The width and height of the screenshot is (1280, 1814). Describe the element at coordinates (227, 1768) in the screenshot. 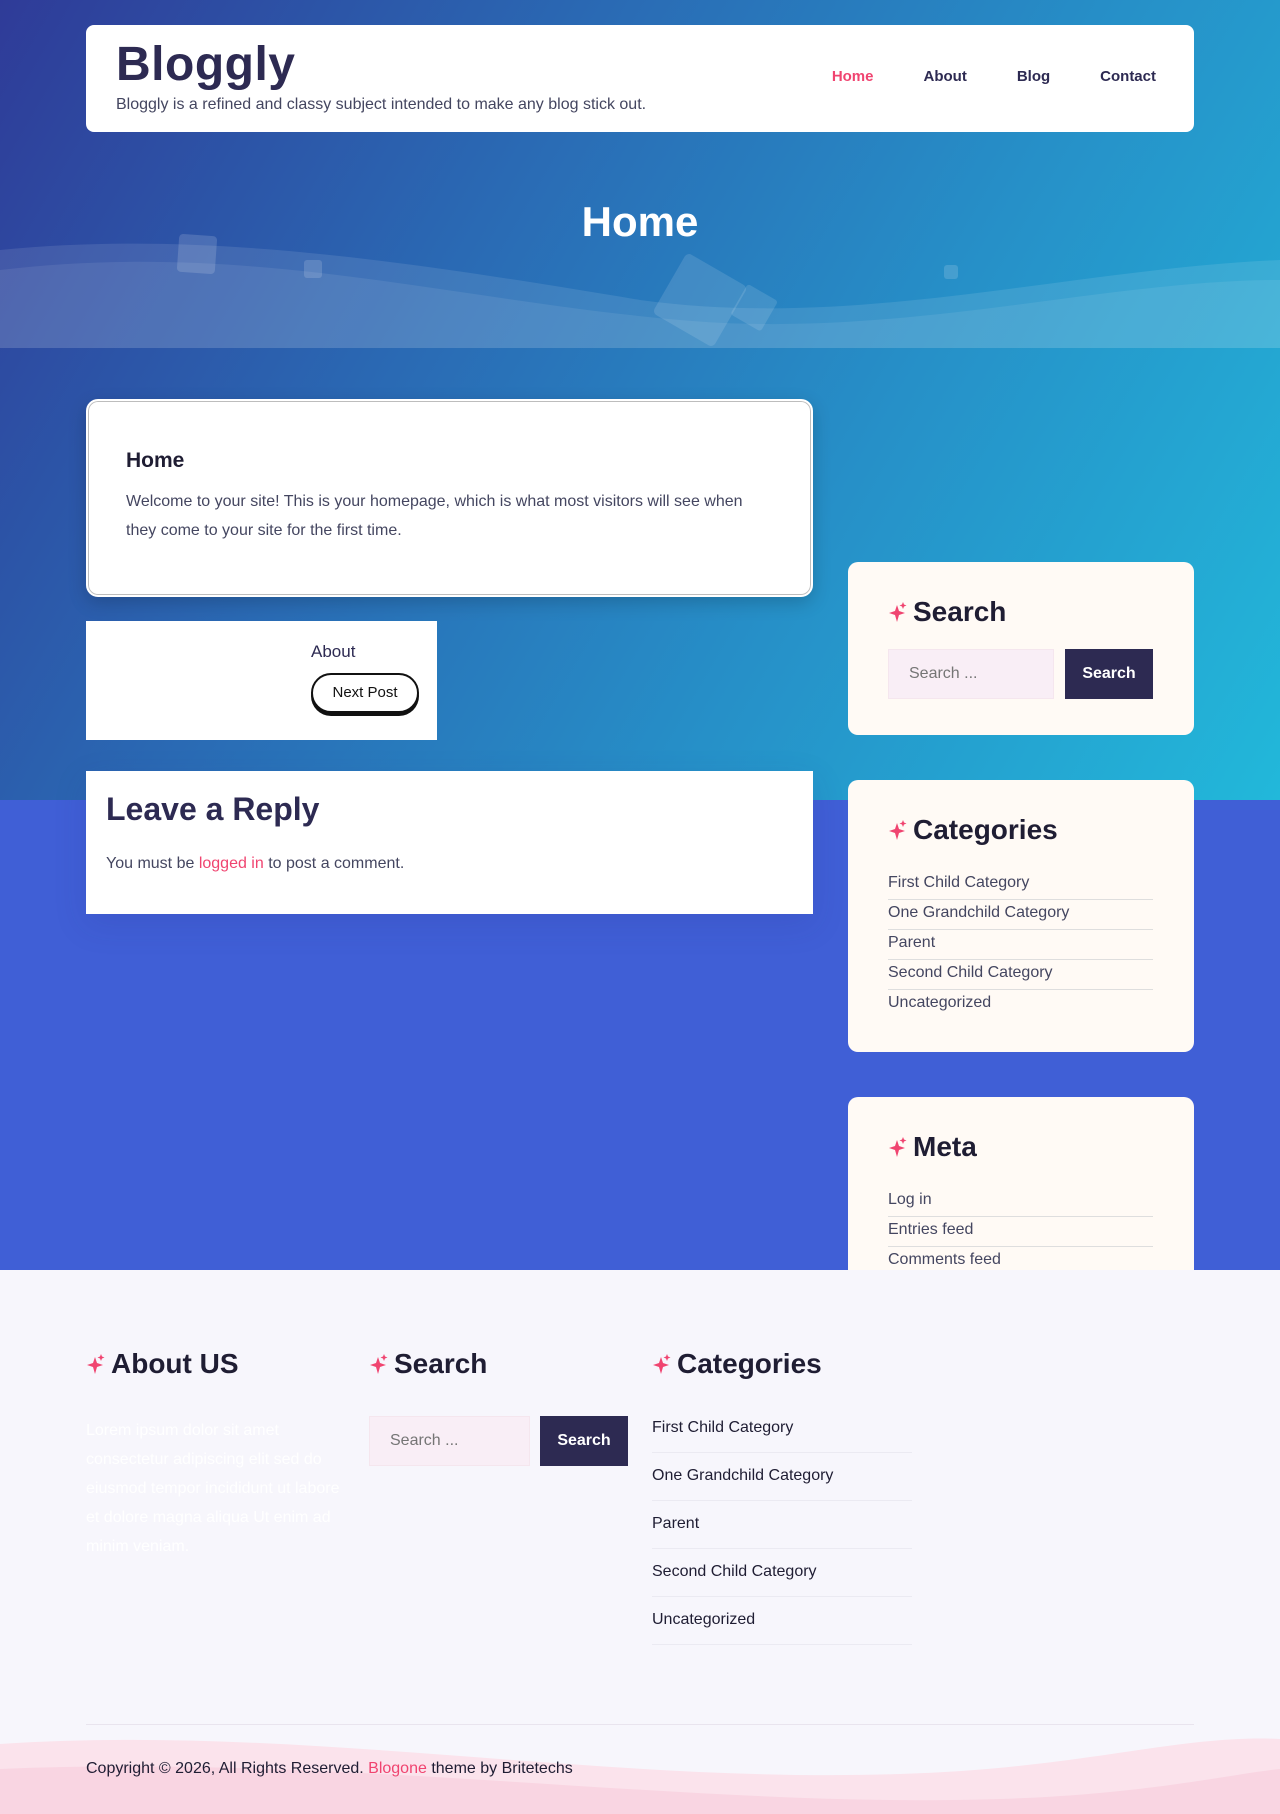

I see `copyright-prefix: Copyright © 2026, All Rights Reserved.` at that location.